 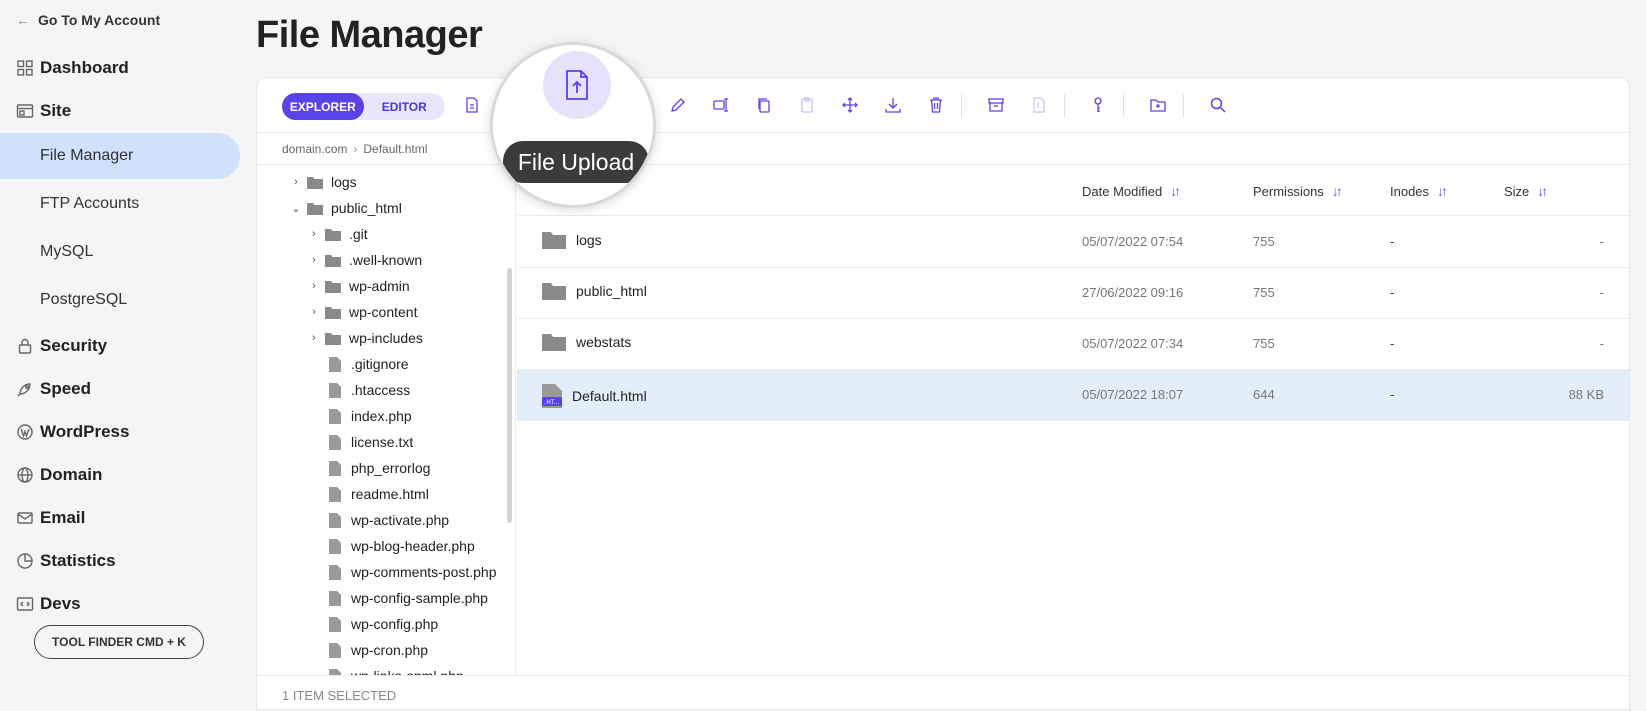 What do you see at coordinates (119, 642) in the screenshot?
I see `tool-finder-button: TOOL FINDER CMD + K` at bounding box center [119, 642].